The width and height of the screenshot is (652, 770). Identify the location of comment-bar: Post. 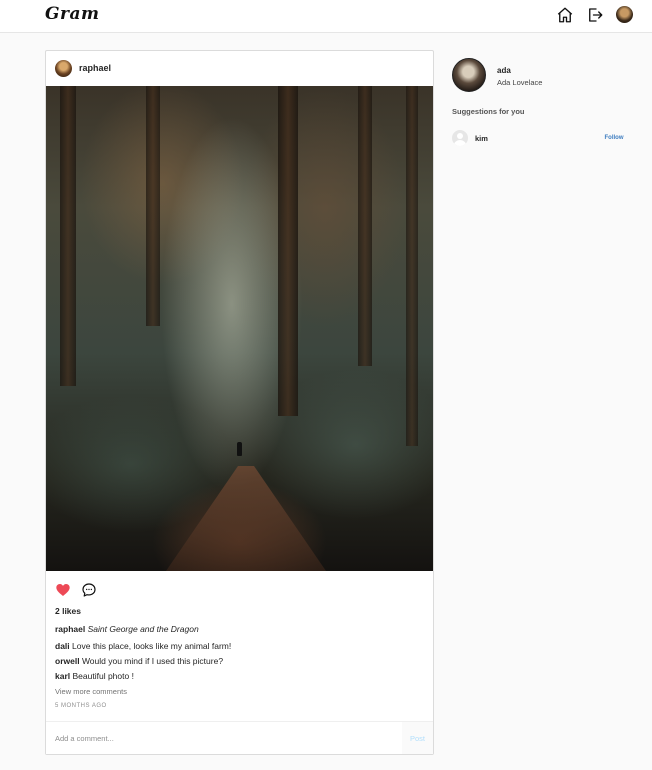
(239, 737).